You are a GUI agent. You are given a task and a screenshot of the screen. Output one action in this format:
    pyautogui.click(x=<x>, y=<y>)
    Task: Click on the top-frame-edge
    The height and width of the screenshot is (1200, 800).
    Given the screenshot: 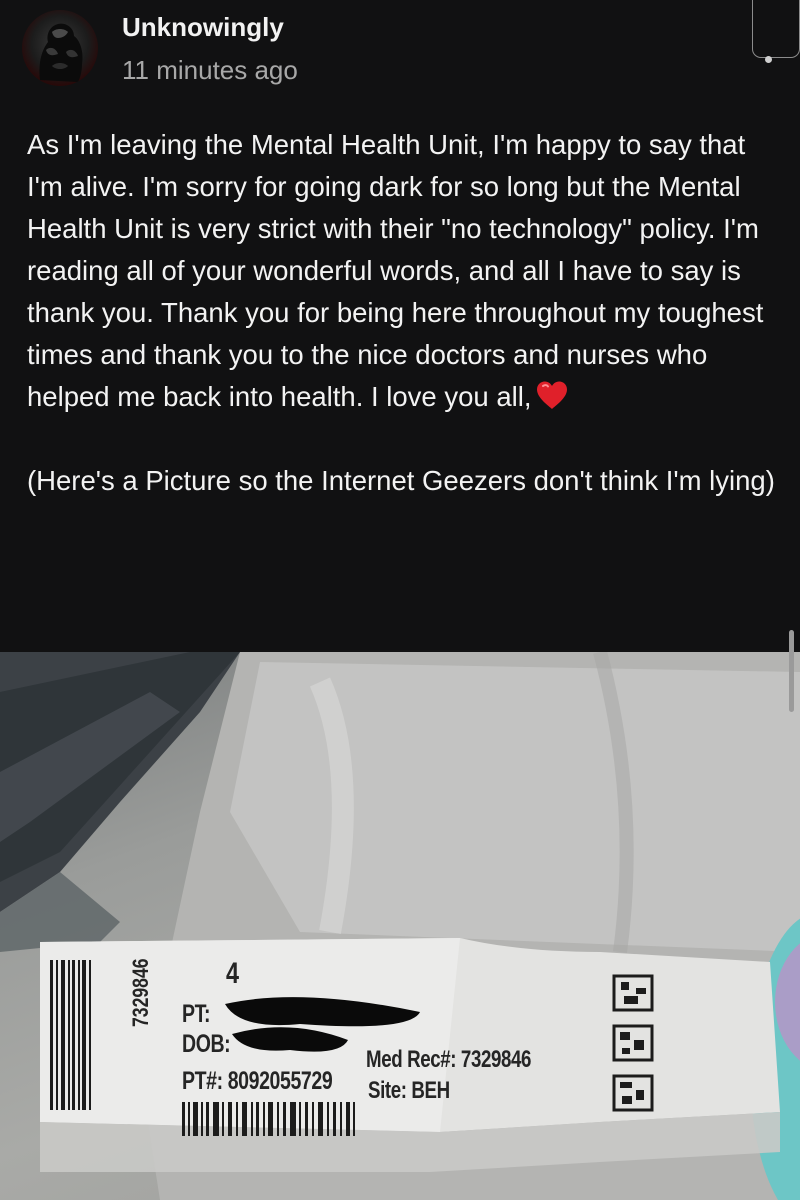 What is the action you would take?
    pyautogui.click(x=776, y=29)
    